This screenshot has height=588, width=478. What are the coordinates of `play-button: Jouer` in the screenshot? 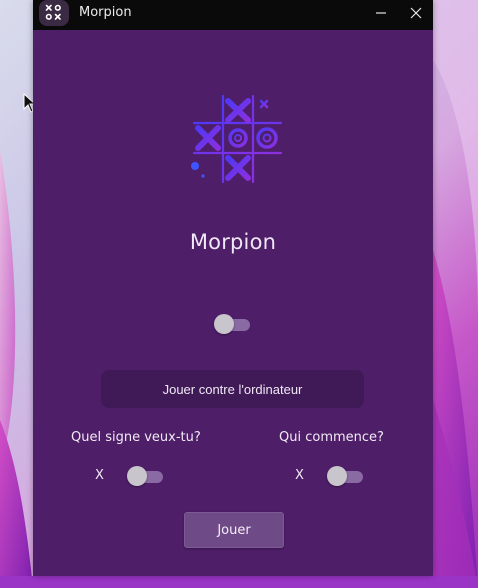 It's located at (234, 530).